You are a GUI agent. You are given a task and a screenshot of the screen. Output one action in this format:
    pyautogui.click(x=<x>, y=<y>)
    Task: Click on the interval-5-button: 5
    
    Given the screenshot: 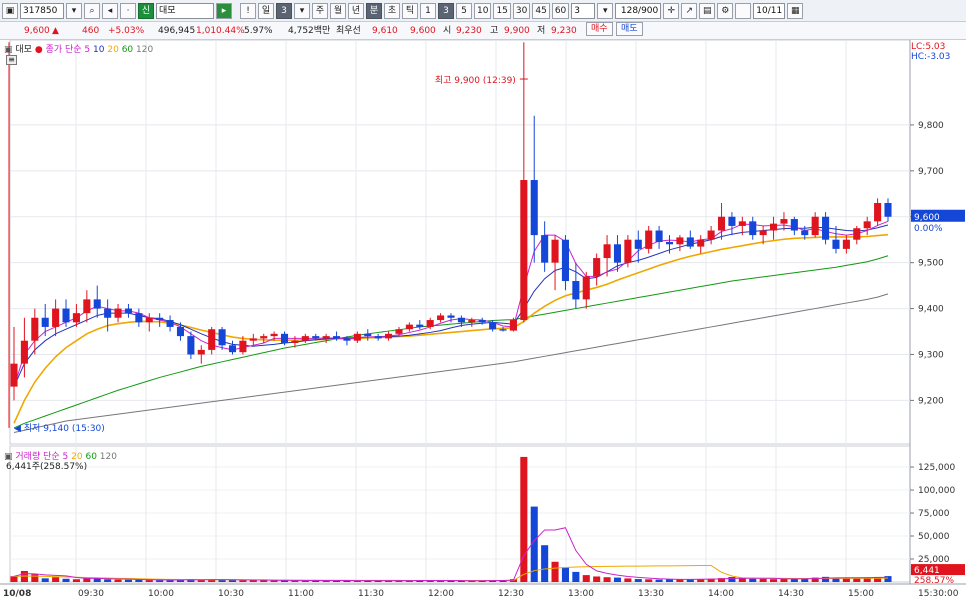 What is the action you would take?
    pyautogui.click(x=464, y=10)
    